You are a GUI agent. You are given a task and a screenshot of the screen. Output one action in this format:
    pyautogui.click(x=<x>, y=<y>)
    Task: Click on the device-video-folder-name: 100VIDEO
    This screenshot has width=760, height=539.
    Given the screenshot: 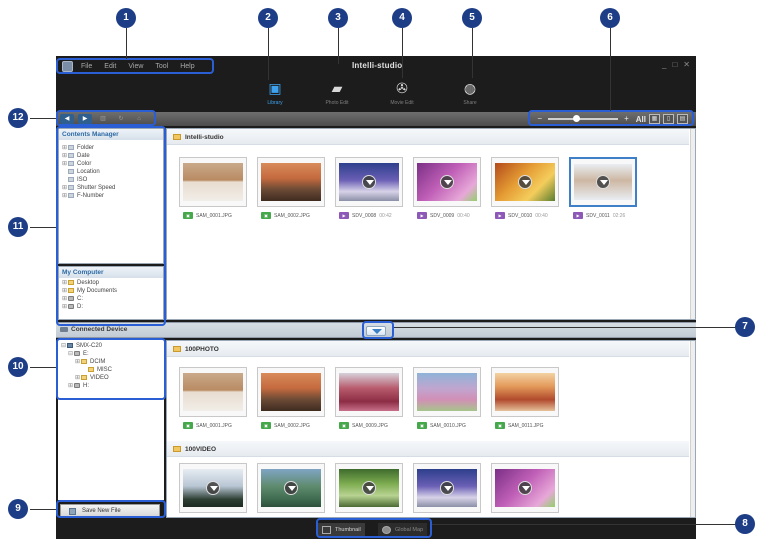 What is the action you would take?
    pyautogui.click(x=201, y=449)
    